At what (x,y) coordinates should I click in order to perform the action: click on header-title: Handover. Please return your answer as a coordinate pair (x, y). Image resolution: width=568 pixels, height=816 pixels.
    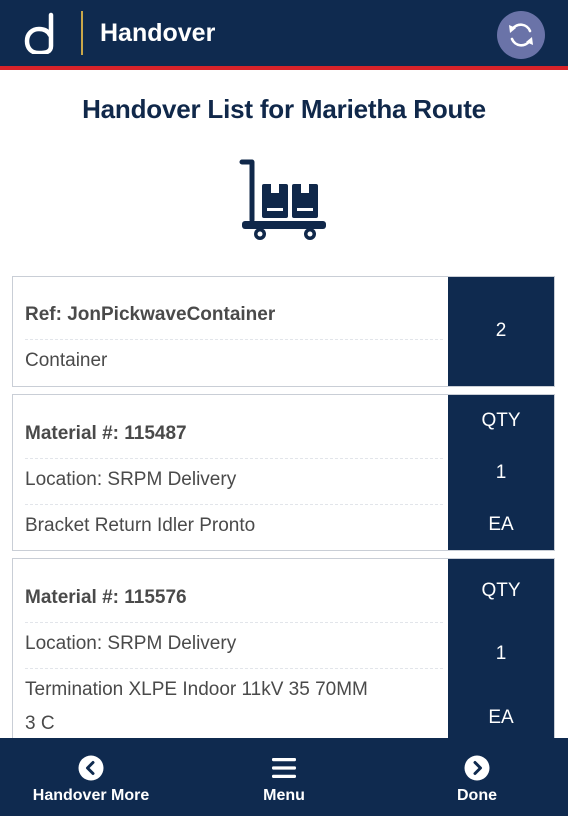
    Looking at the image, I should click on (158, 33).